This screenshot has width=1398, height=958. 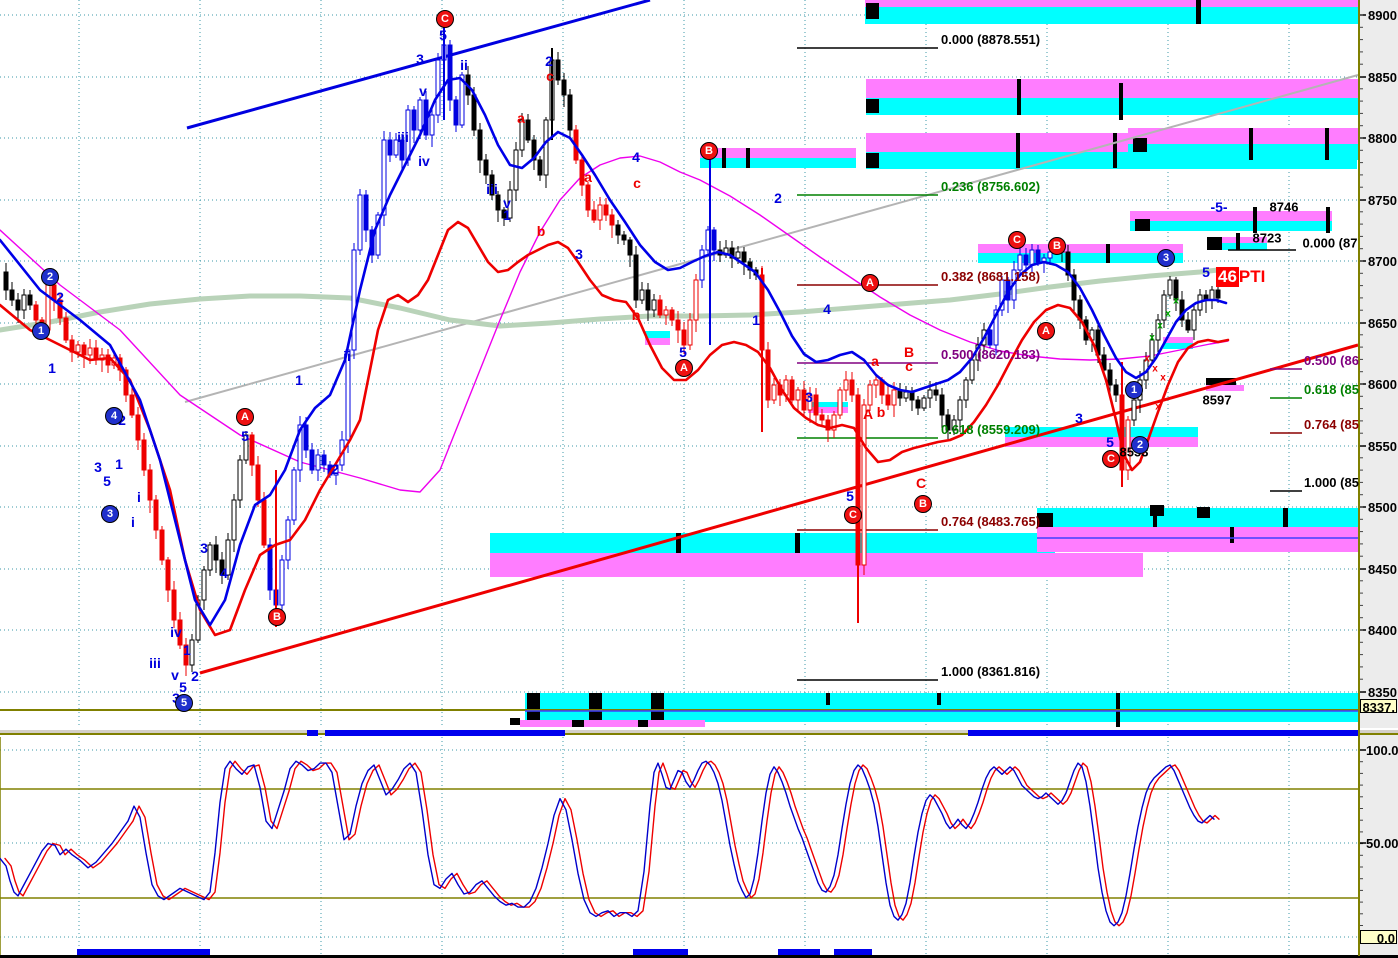 What do you see at coordinates (1379, 479) in the screenshot?
I see `price-axis-background` at bounding box center [1379, 479].